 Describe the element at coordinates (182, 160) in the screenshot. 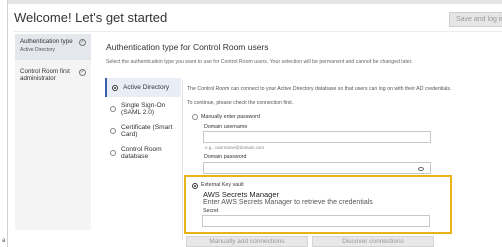

I see `options-divider` at that location.